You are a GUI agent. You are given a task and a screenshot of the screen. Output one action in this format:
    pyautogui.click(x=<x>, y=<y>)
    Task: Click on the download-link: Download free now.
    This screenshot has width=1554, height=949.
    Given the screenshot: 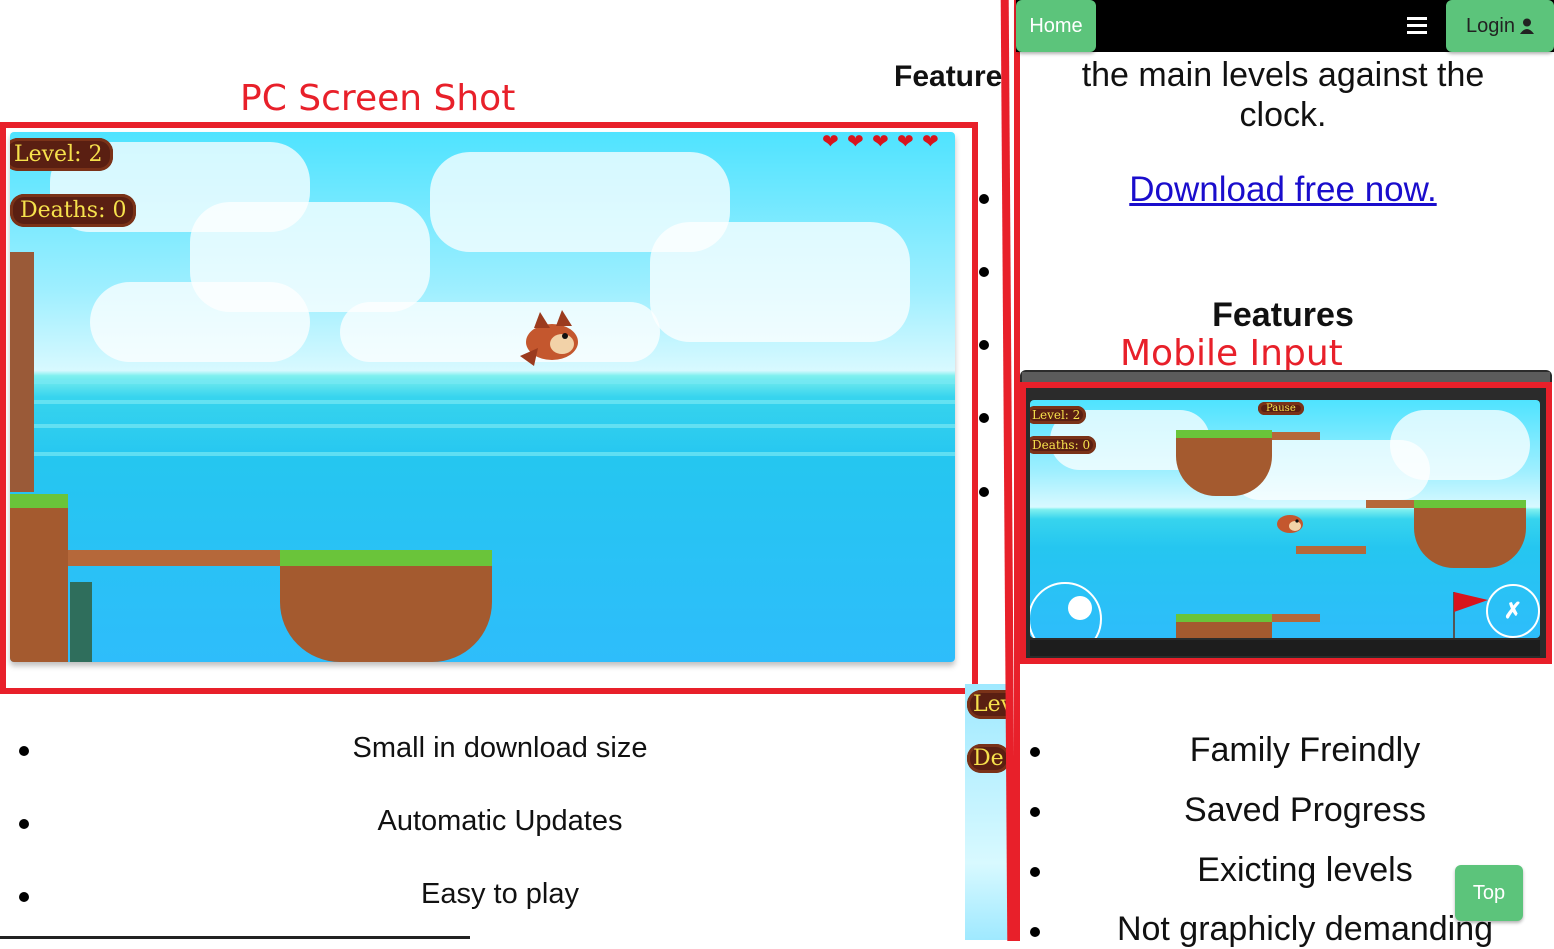 What is the action you would take?
    pyautogui.click(x=1283, y=190)
    